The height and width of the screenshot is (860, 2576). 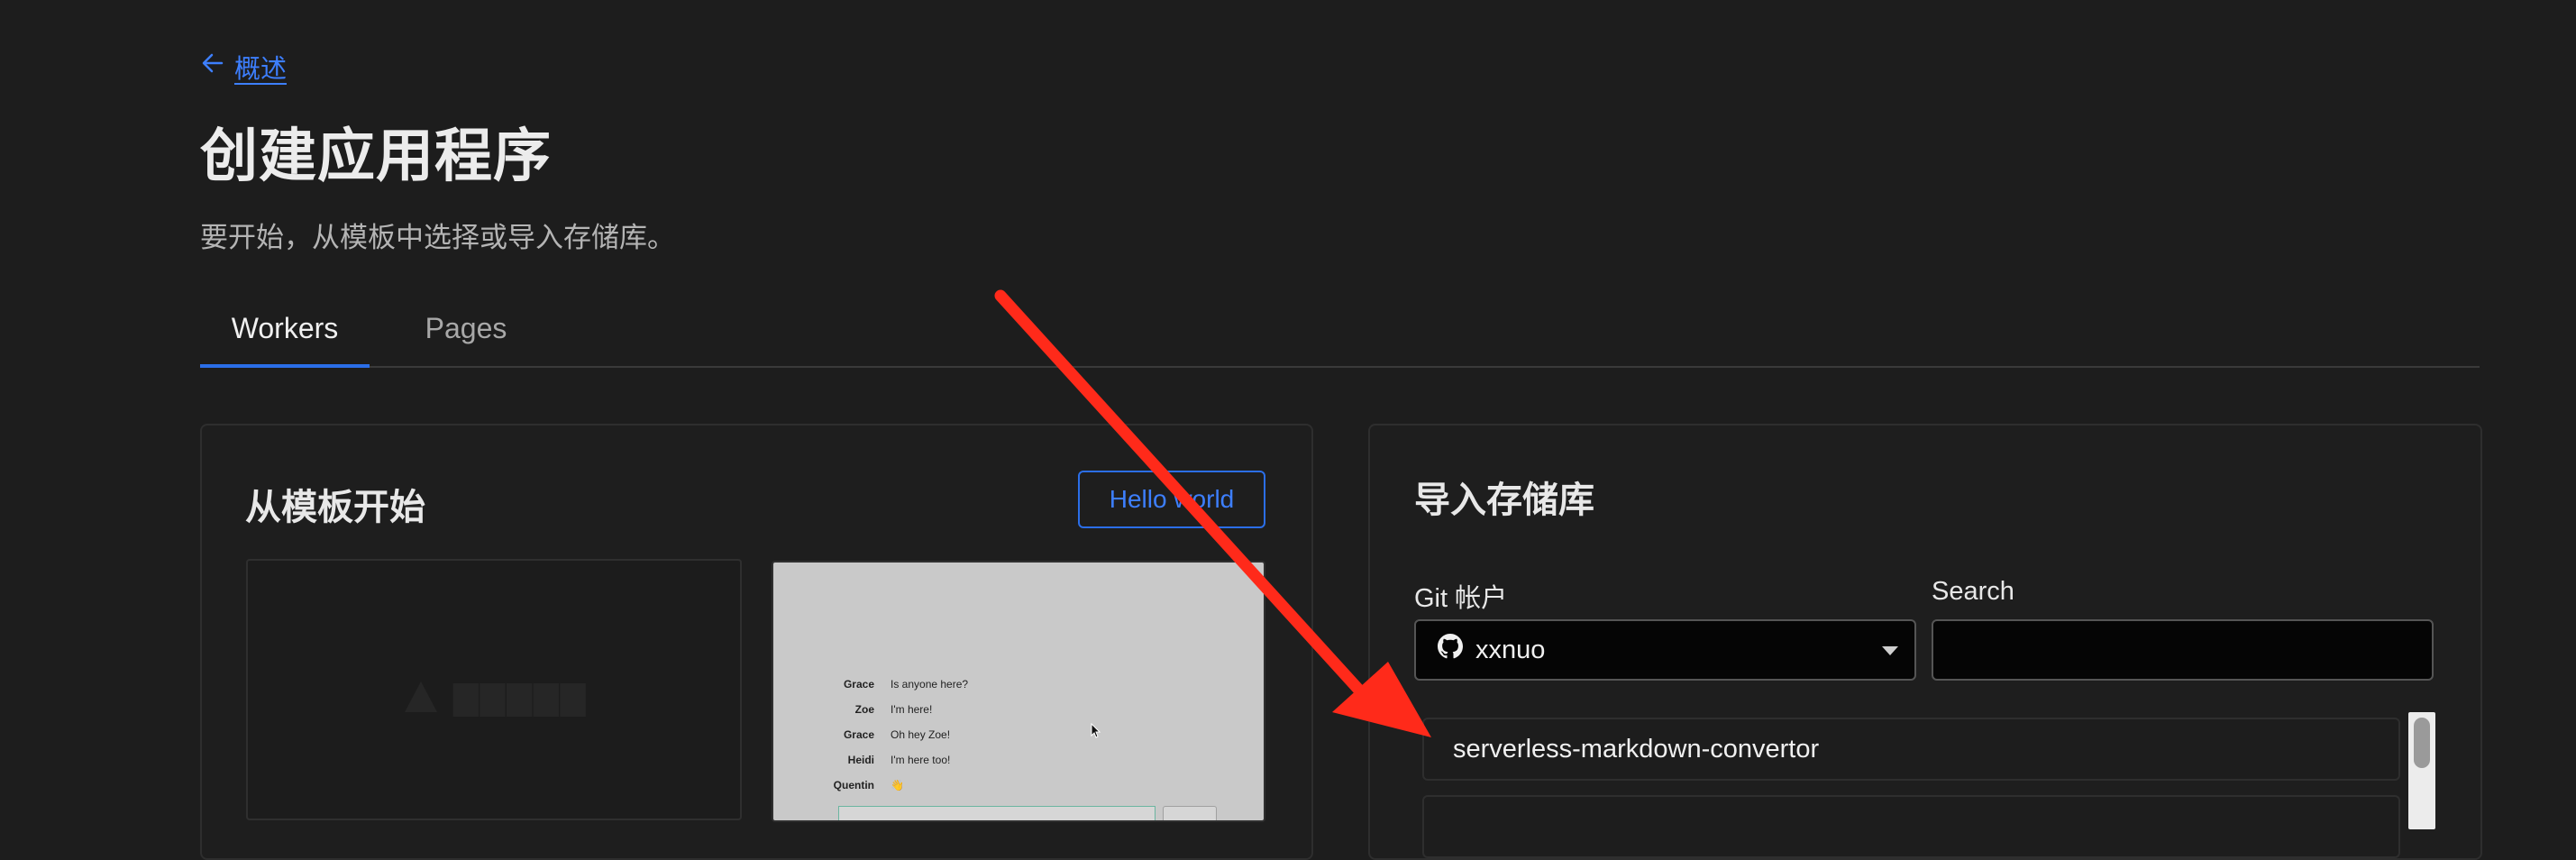 What do you see at coordinates (466, 328) in the screenshot?
I see `tab-pages: Pages` at bounding box center [466, 328].